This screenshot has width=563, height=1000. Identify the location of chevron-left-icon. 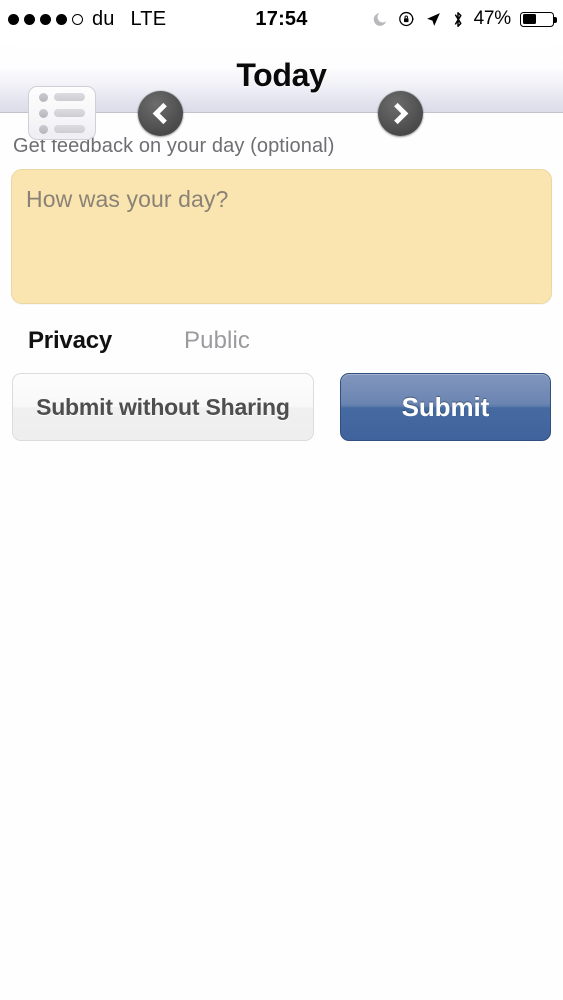
(163, 113).